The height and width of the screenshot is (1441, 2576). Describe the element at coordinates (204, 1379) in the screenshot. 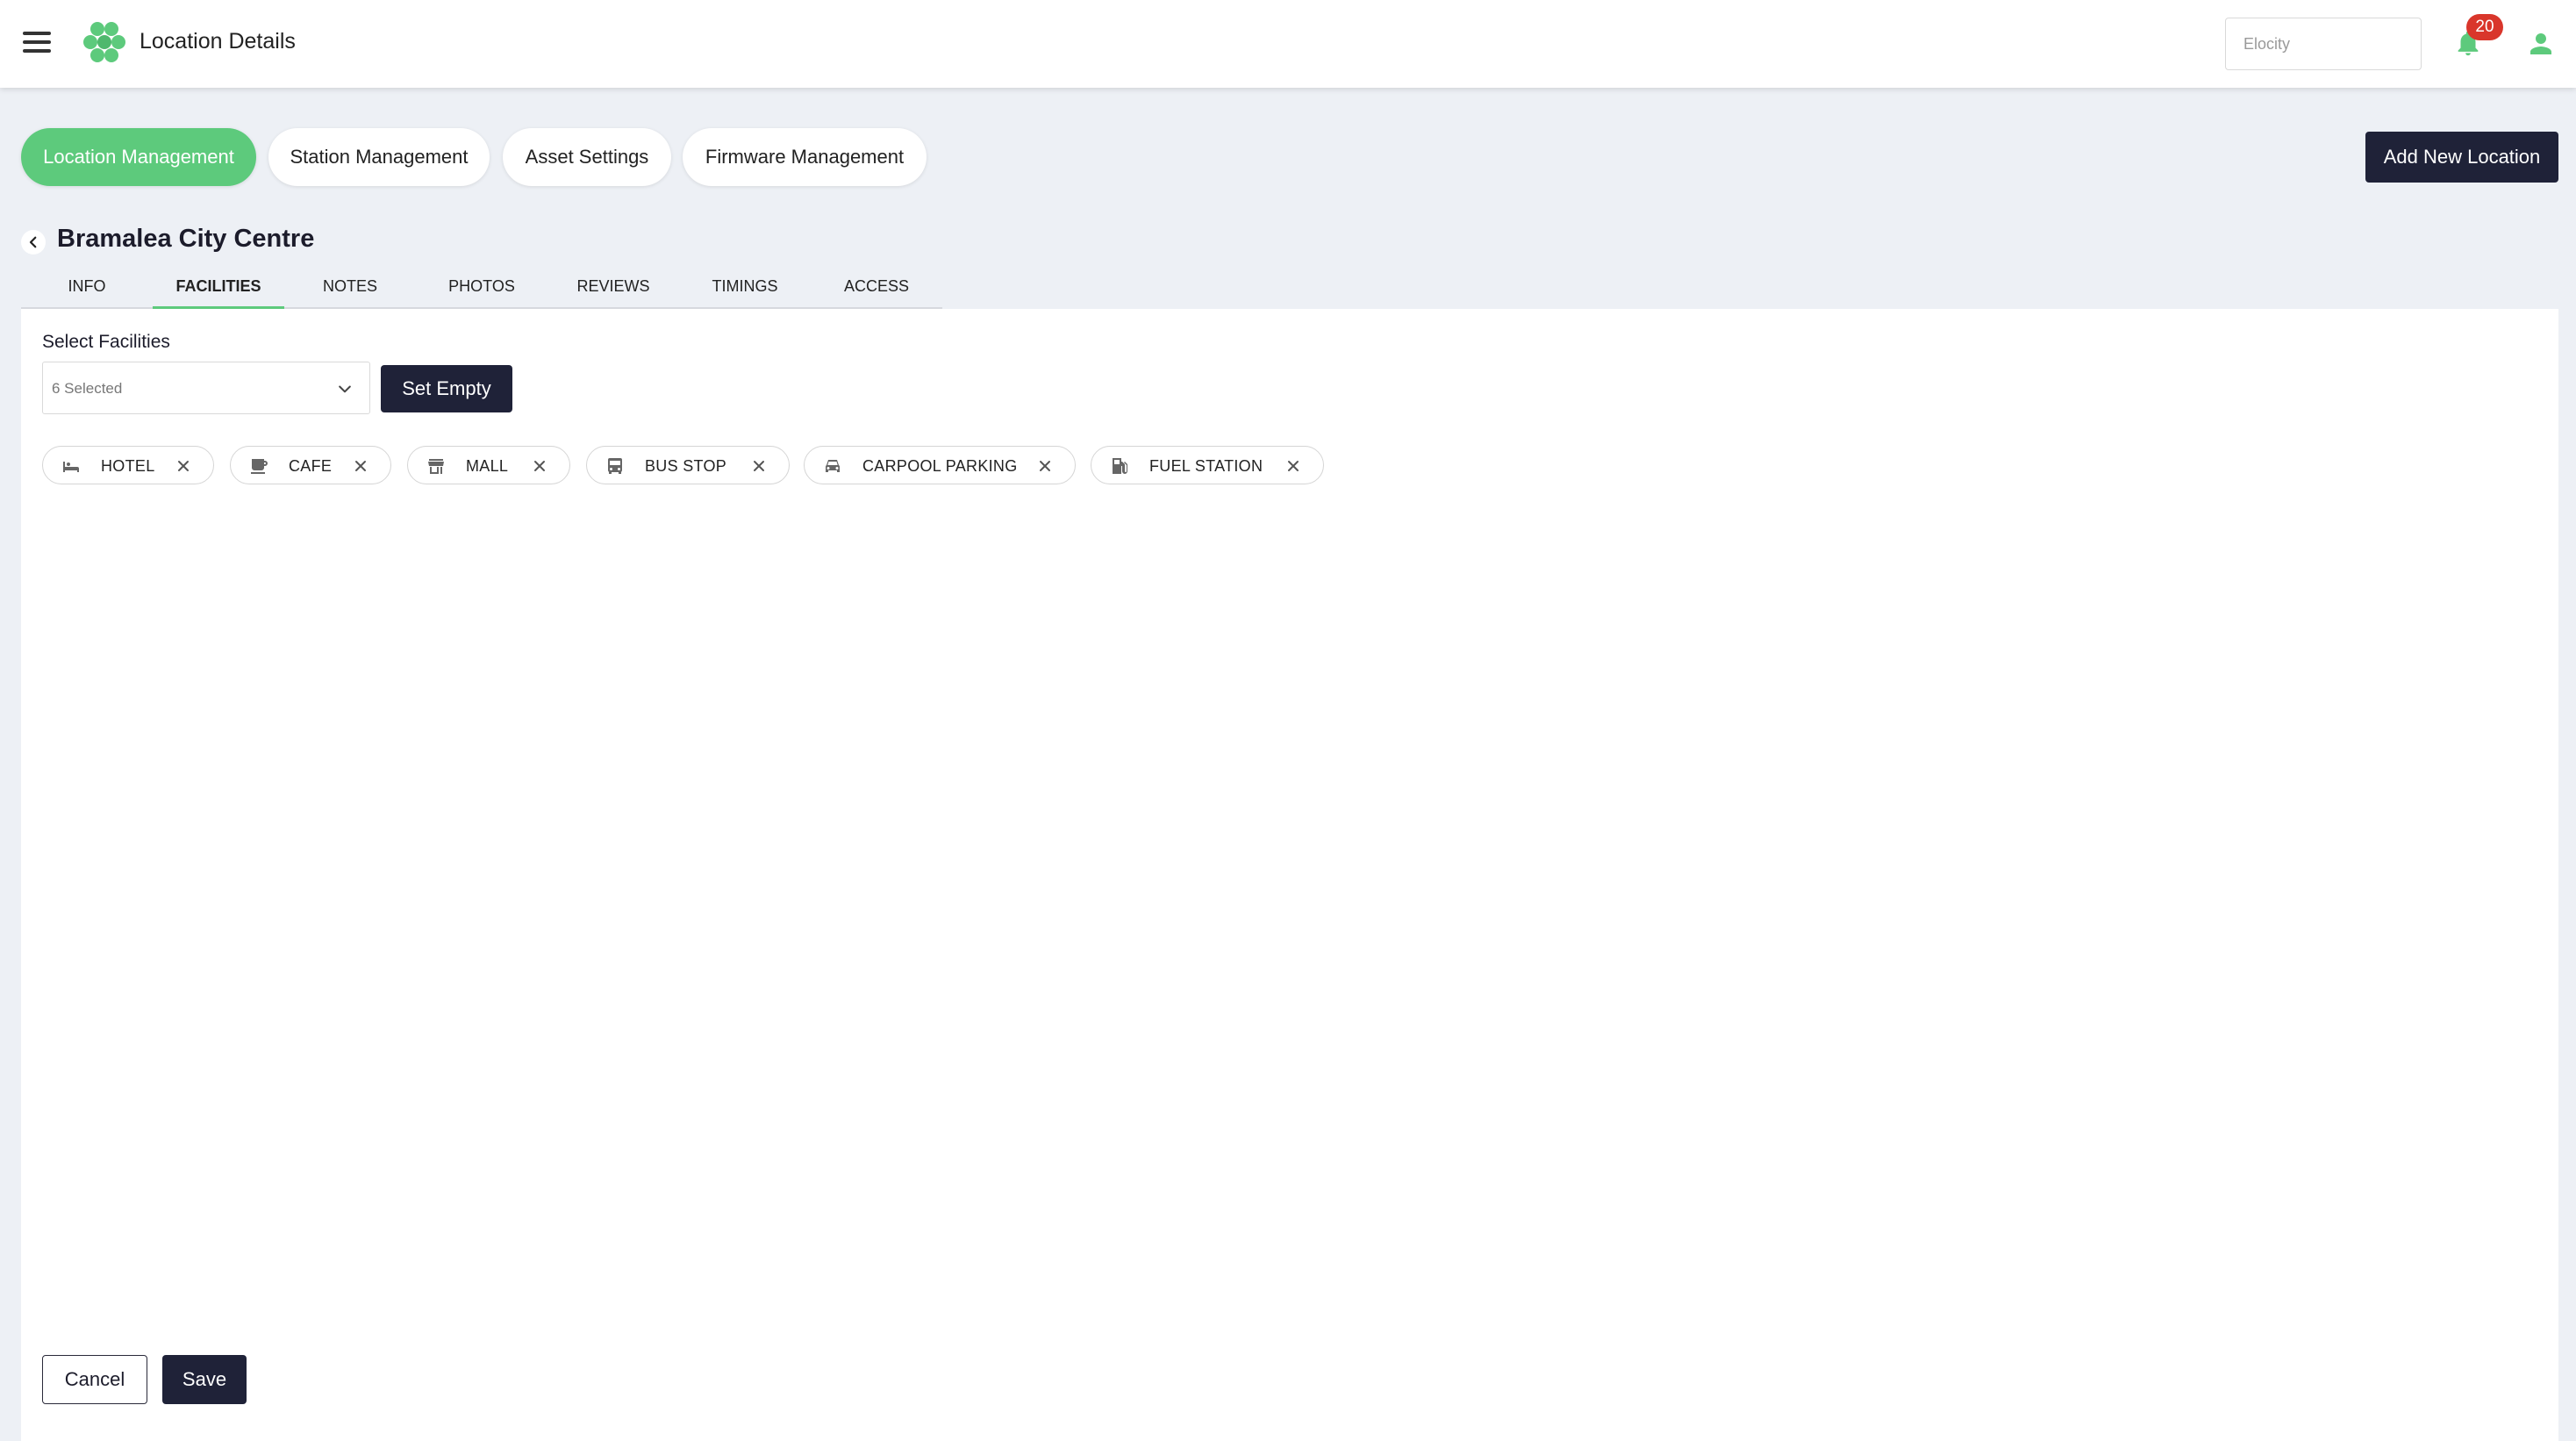

I see `save-button: Save` at that location.